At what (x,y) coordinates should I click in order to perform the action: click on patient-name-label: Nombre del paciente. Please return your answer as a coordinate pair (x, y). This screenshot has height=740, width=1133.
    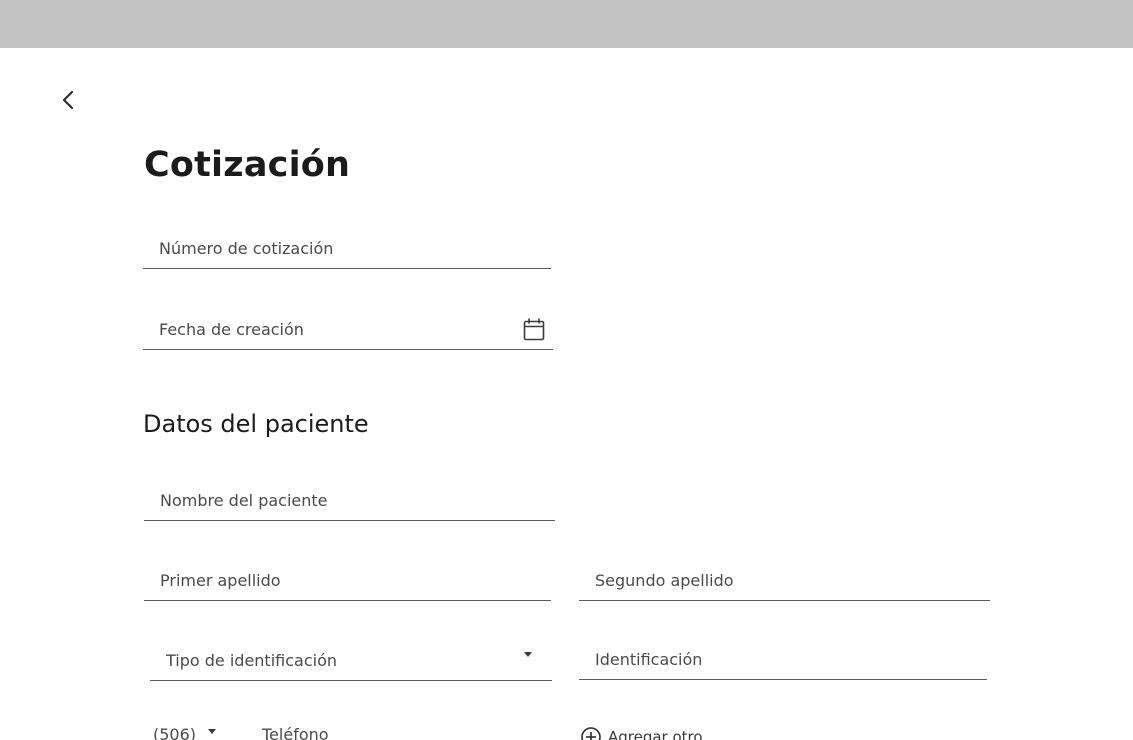
    Looking at the image, I should click on (244, 500).